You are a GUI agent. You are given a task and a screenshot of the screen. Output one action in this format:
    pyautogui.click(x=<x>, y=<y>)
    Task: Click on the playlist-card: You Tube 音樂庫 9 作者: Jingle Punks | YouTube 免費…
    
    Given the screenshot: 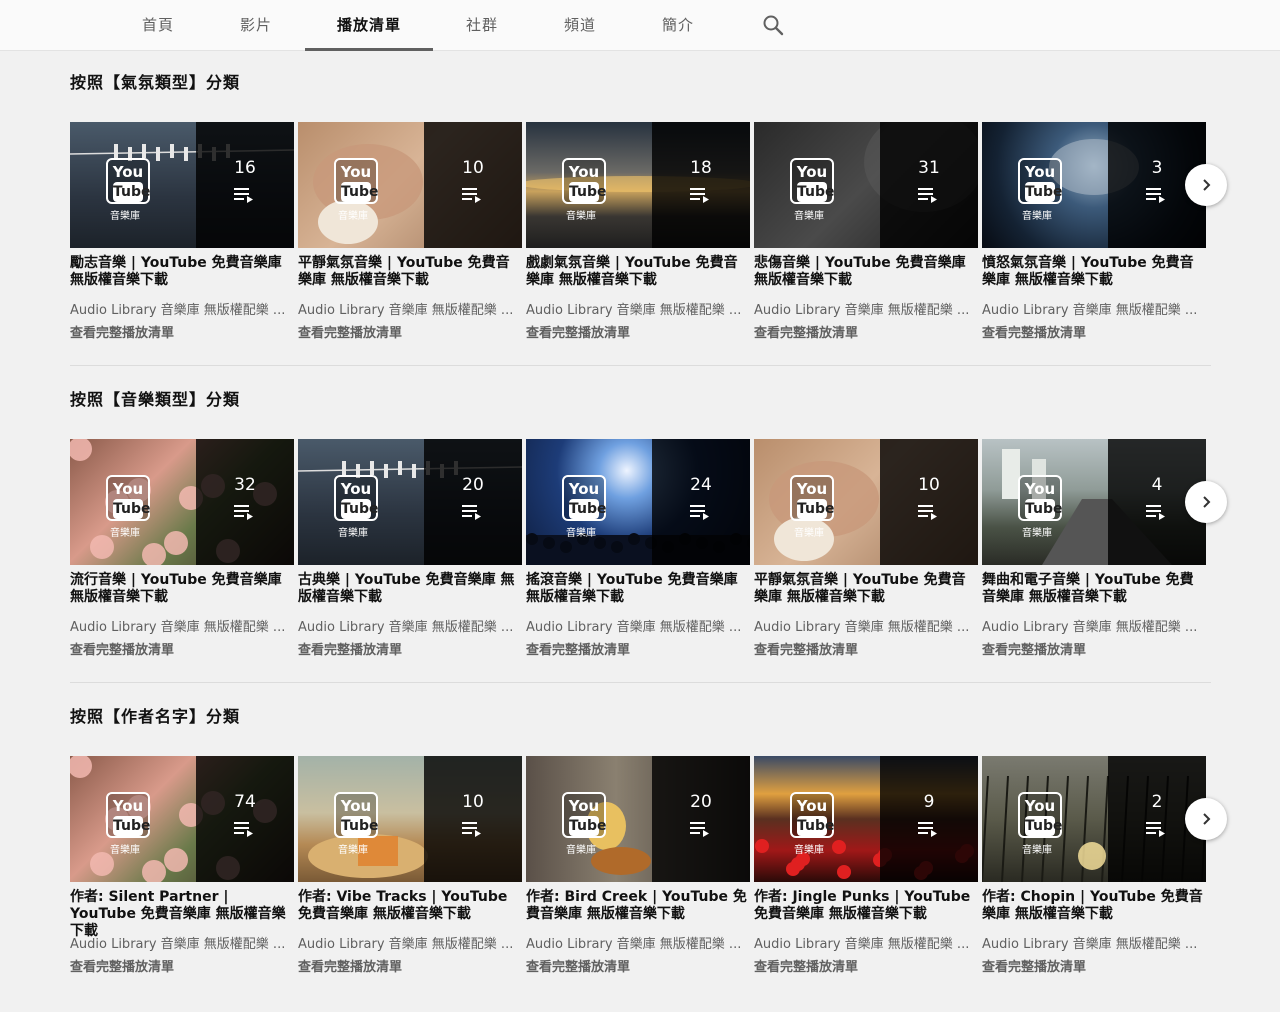 What is the action you would take?
    pyautogui.click(x=866, y=867)
    